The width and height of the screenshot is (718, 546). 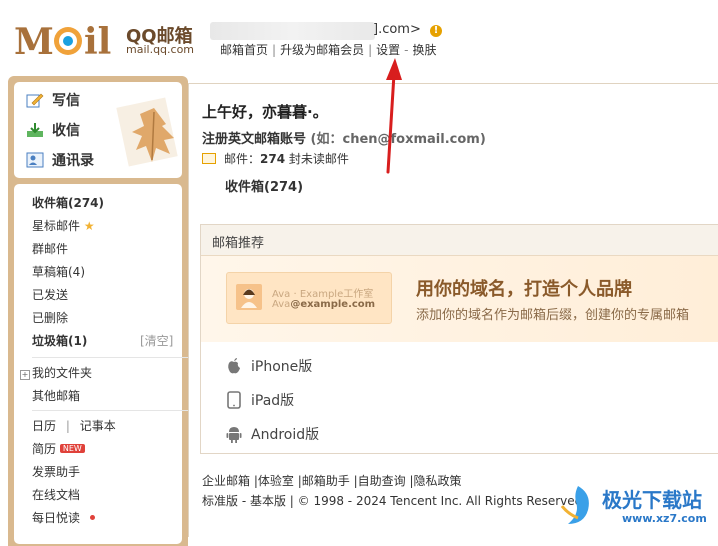 What do you see at coordinates (394, 116) in the screenshot?
I see `annotation-arrow-icon` at bounding box center [394, 116].